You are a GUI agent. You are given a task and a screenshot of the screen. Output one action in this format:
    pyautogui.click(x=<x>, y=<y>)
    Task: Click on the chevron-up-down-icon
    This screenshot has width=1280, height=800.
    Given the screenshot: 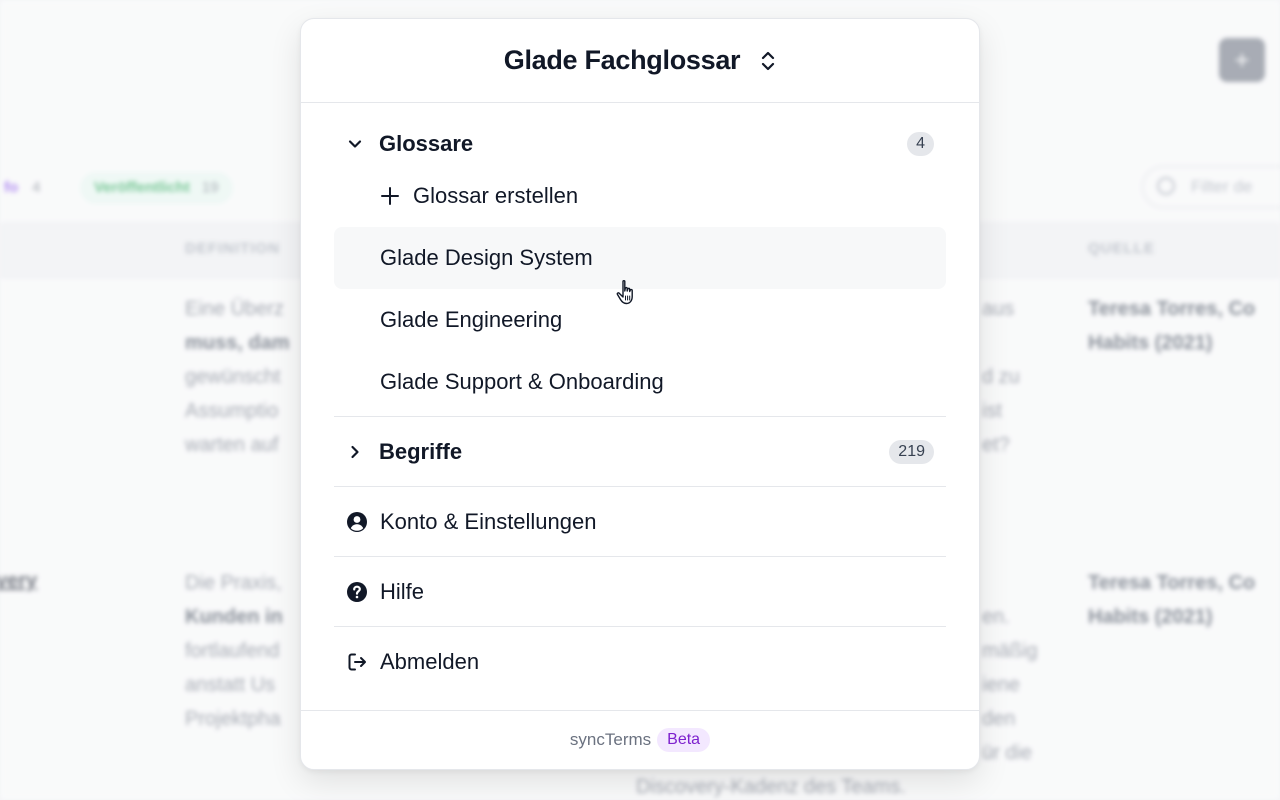 What is the action you would take?
    pyautogui.click(x=768, y=61)
    